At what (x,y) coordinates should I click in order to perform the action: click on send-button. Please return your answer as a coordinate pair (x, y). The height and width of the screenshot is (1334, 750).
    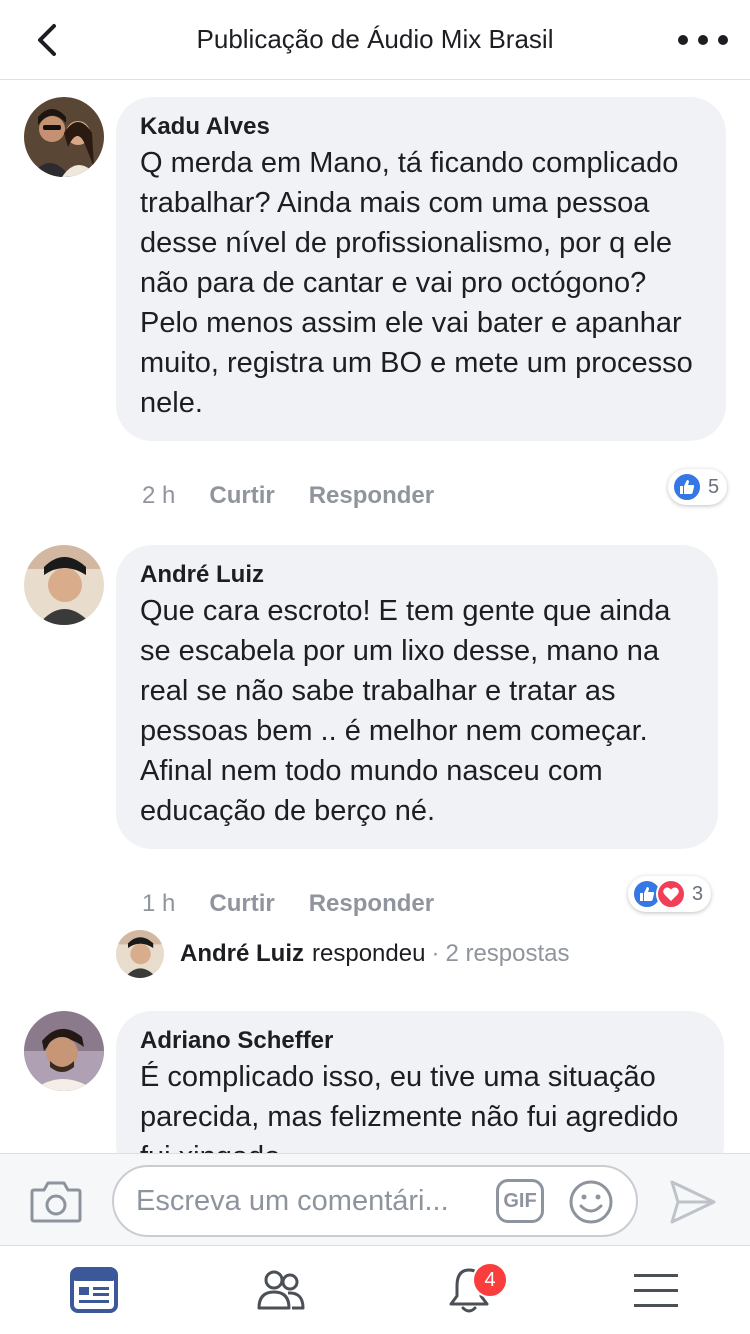
    Looking at the image, I should click on (693, 1202).